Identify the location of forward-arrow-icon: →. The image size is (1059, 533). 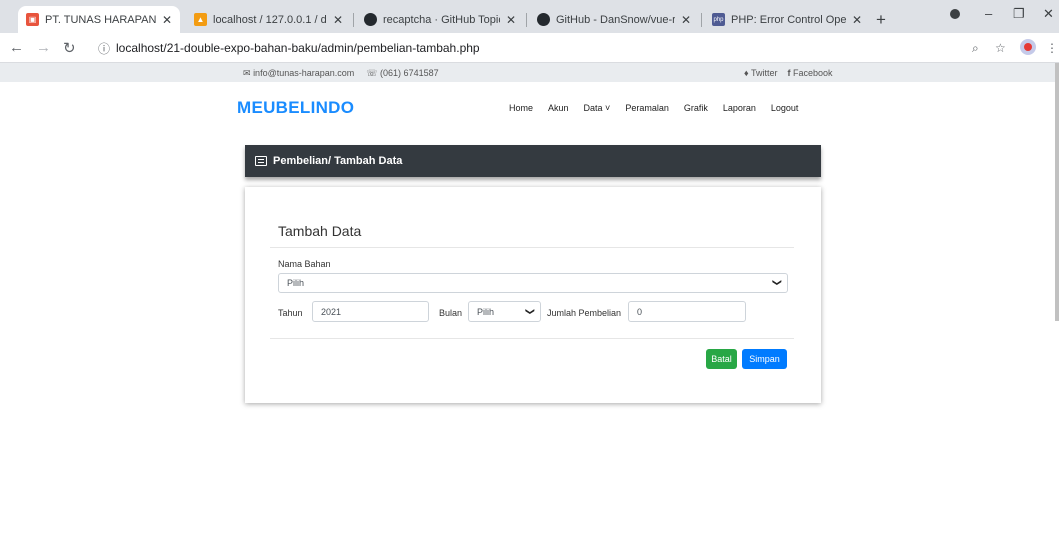
(43, 47).